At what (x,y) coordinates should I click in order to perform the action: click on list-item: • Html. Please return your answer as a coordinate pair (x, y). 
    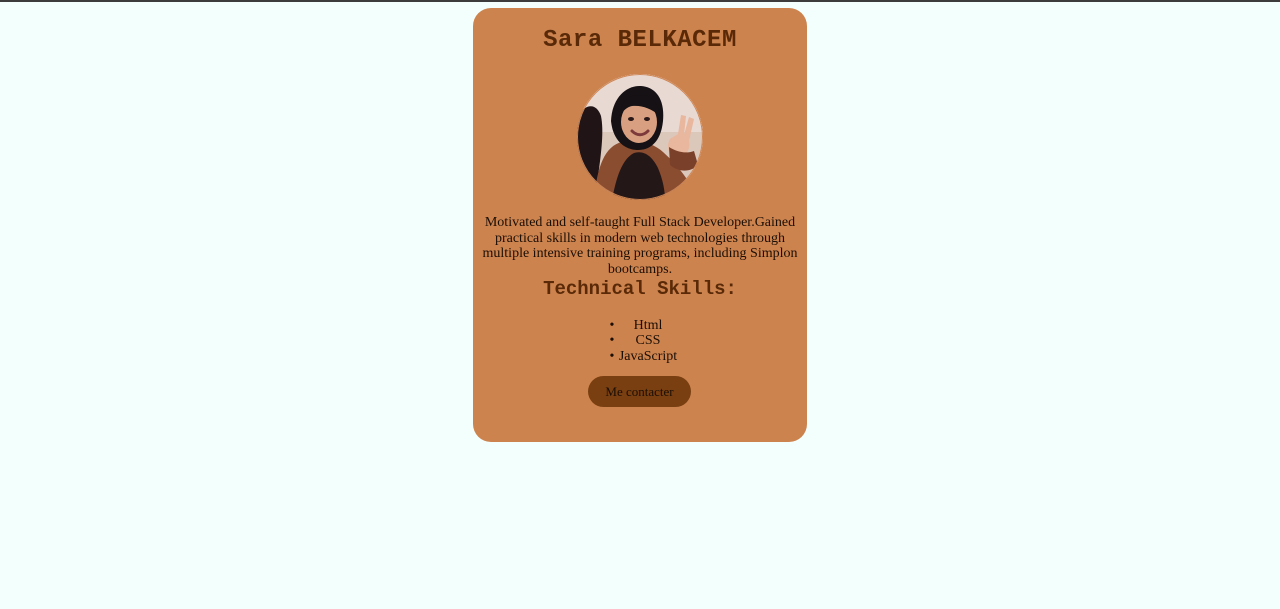
    Looking at the image, I should click on (640, 325).